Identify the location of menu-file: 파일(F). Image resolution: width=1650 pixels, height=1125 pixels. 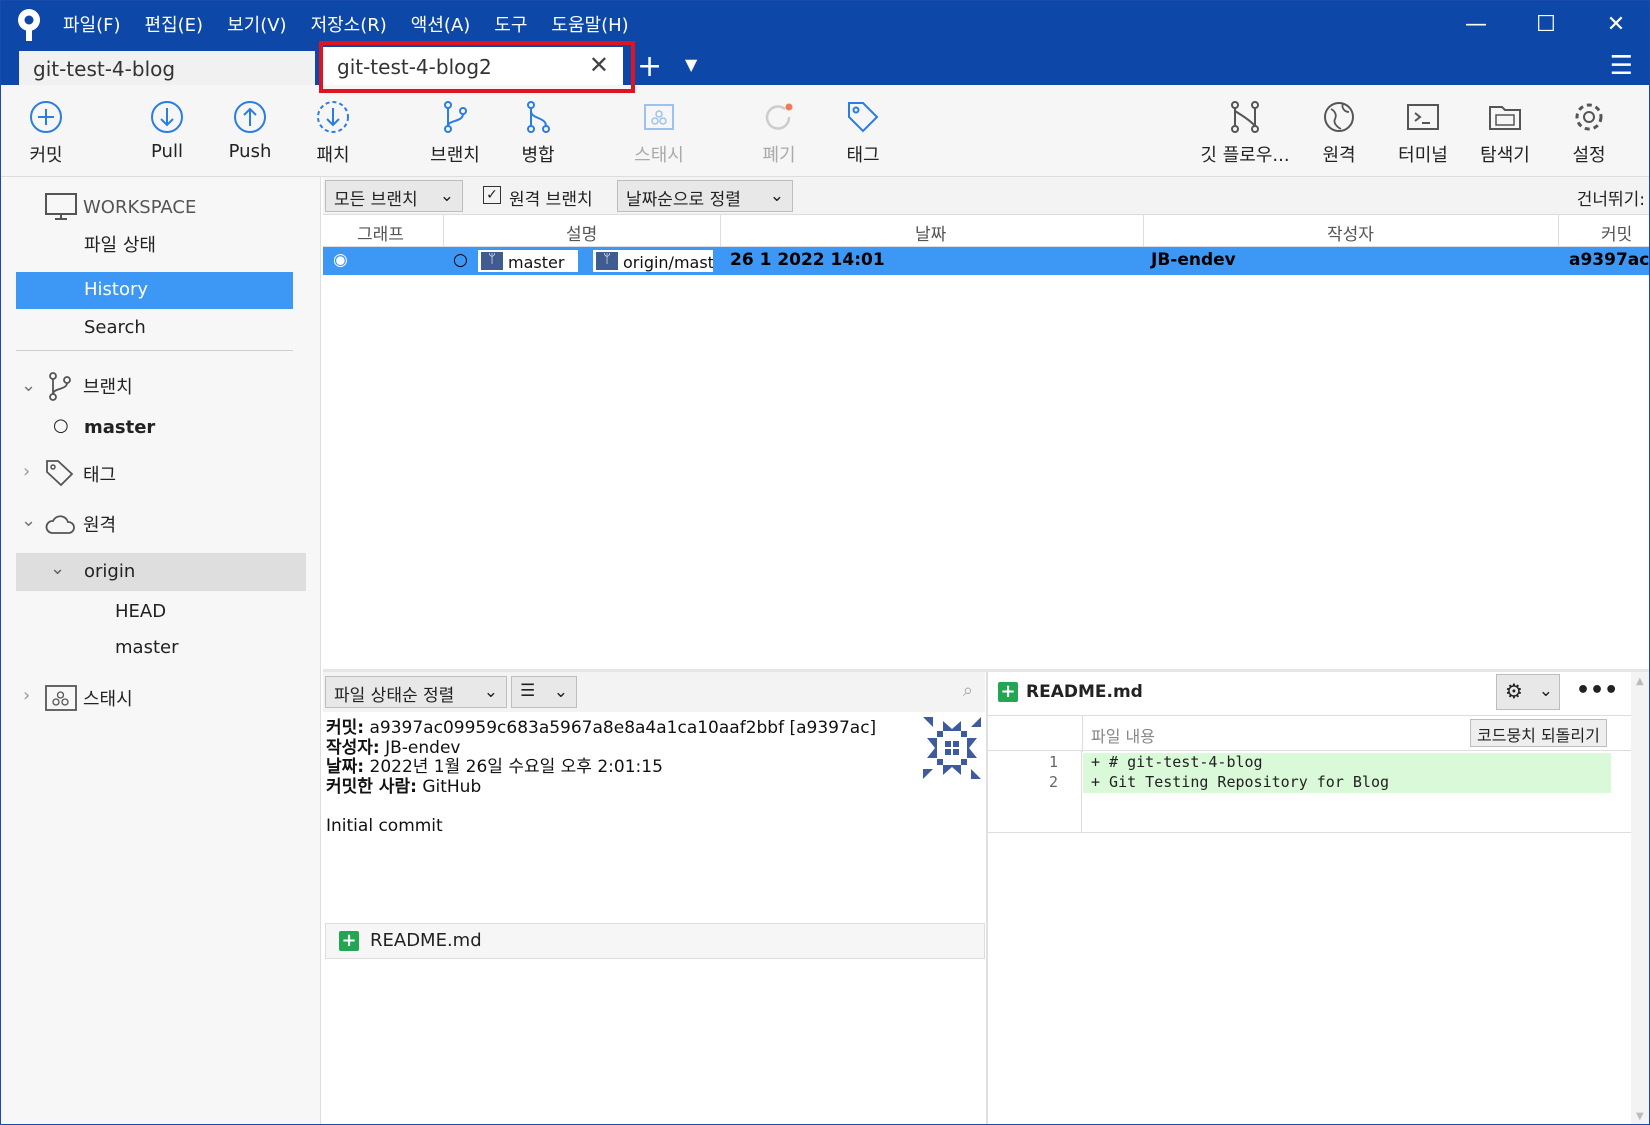
(92, 24).